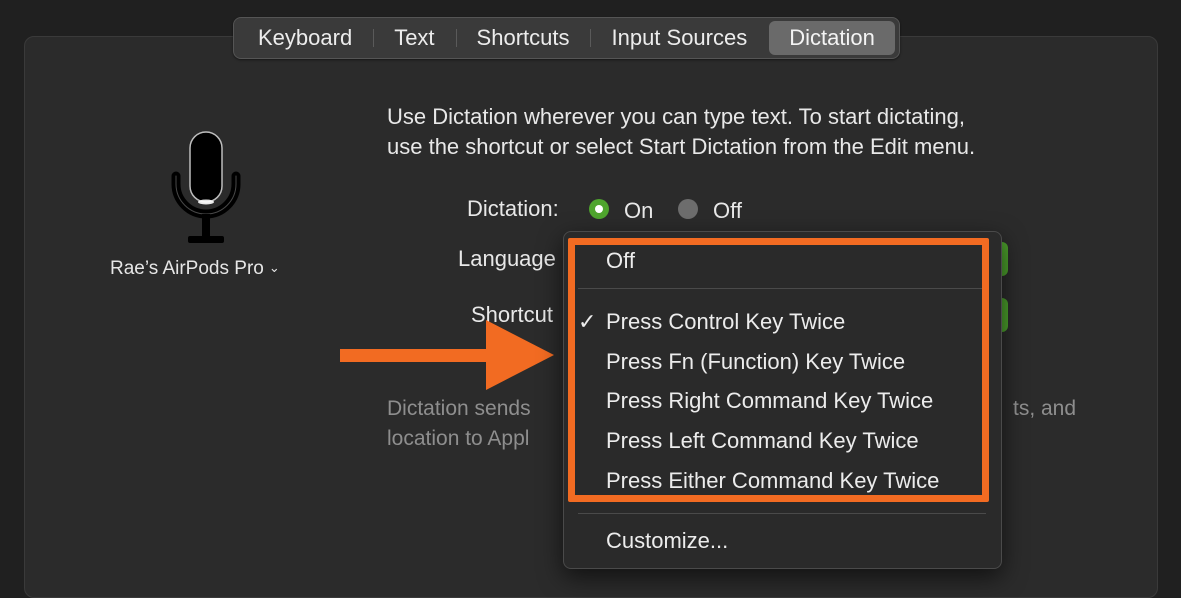 The width and height of the screenshot is (1181, 598). I want to click on tab-keyboard: Keyboard, so click(305, 38).